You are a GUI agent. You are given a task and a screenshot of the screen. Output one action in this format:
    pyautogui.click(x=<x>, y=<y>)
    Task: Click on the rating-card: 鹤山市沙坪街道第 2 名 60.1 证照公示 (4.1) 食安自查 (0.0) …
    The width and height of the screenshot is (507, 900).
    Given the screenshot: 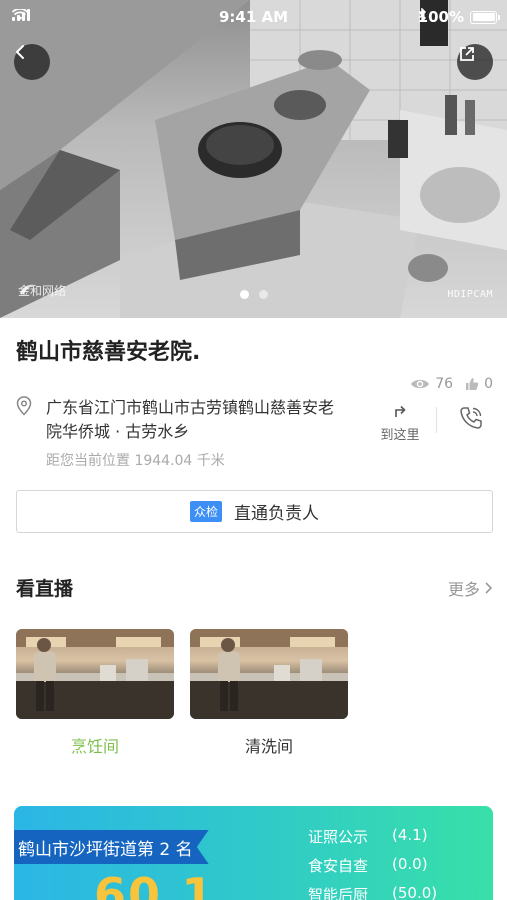 What is the action you would take?
    pyautogui.click(x=253, y=853)
    